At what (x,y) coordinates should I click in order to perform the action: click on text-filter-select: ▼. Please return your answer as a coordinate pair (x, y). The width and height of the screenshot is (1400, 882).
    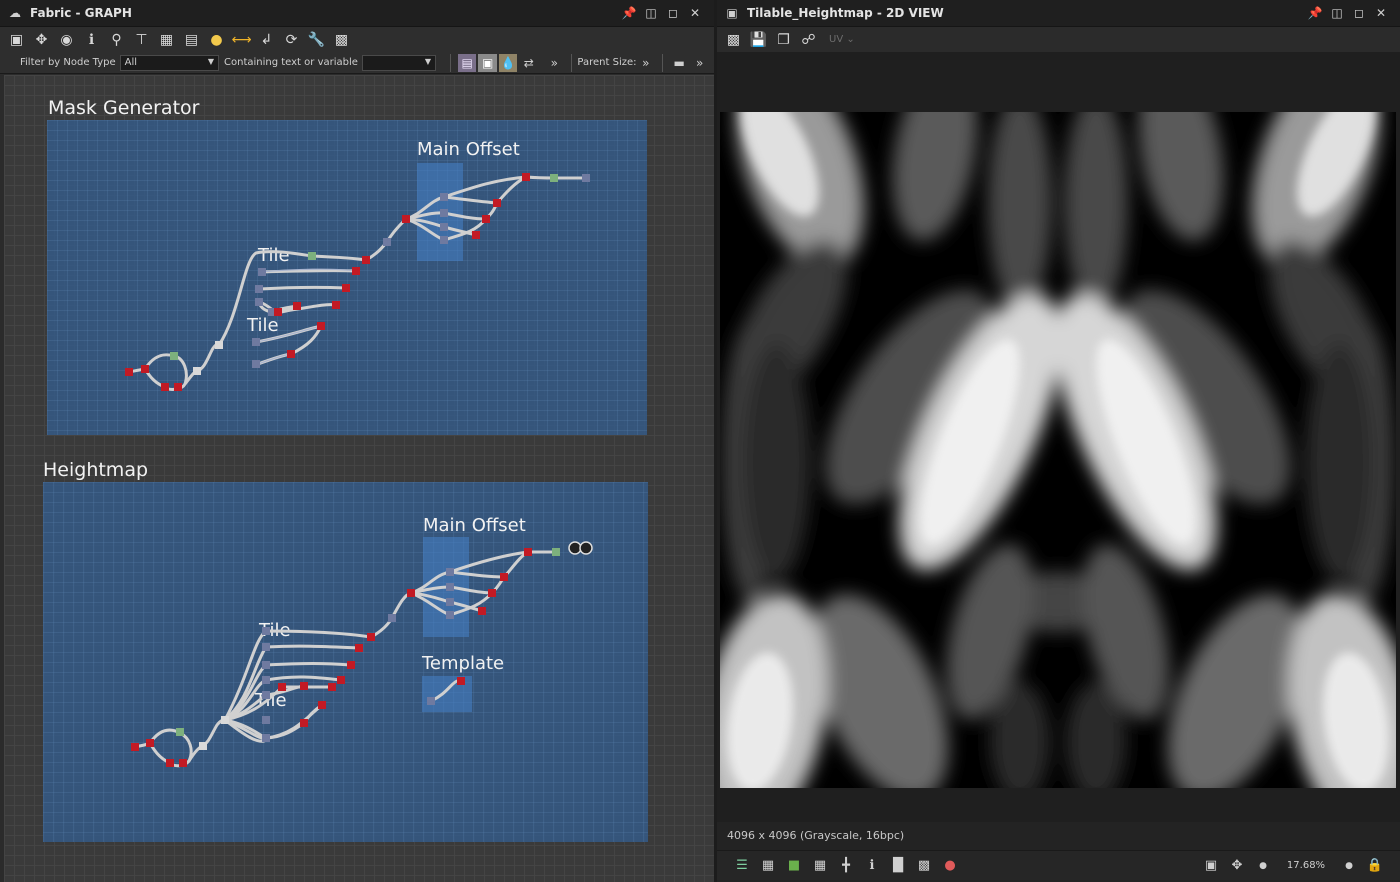
    Looking at the image, I should click on (398, 62).